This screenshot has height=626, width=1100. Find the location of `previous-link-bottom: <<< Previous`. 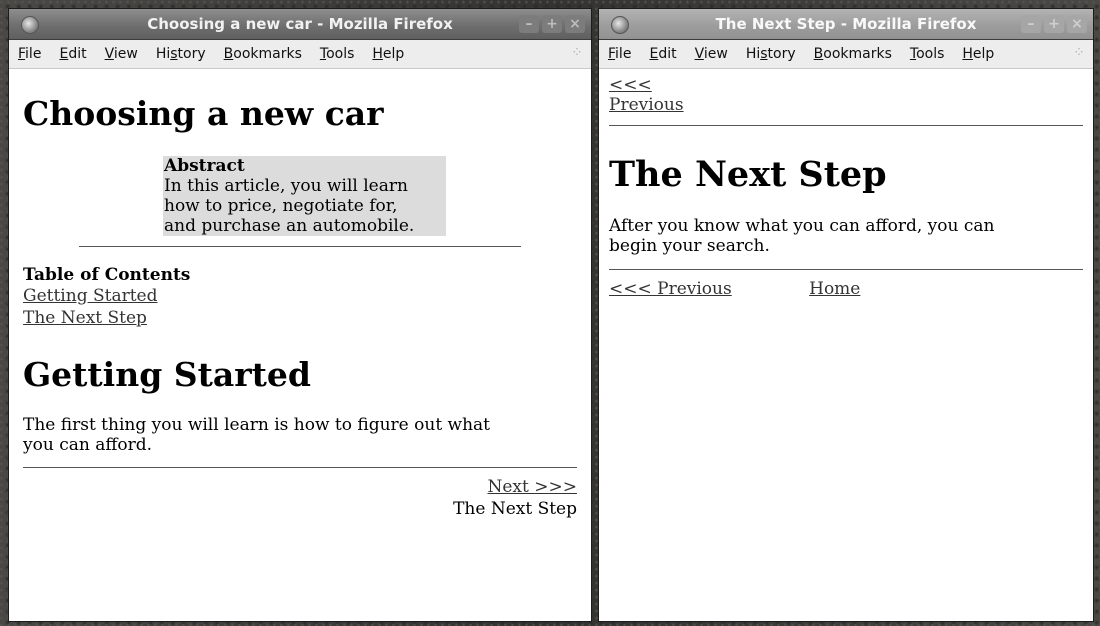

previous-link-bottom: <<< Previous is located at coordinates (670, 289).